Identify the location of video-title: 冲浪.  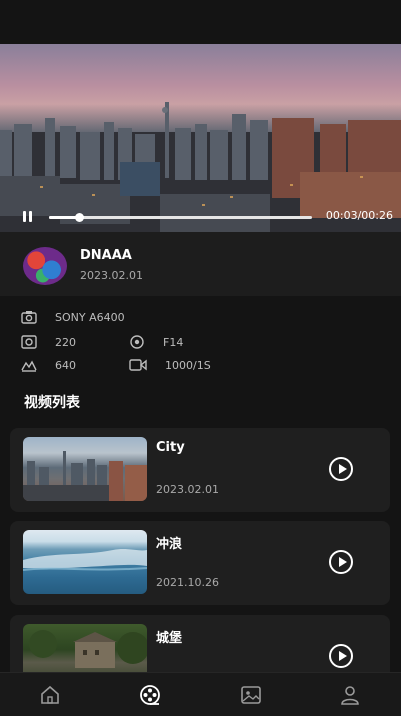
(169, 544).